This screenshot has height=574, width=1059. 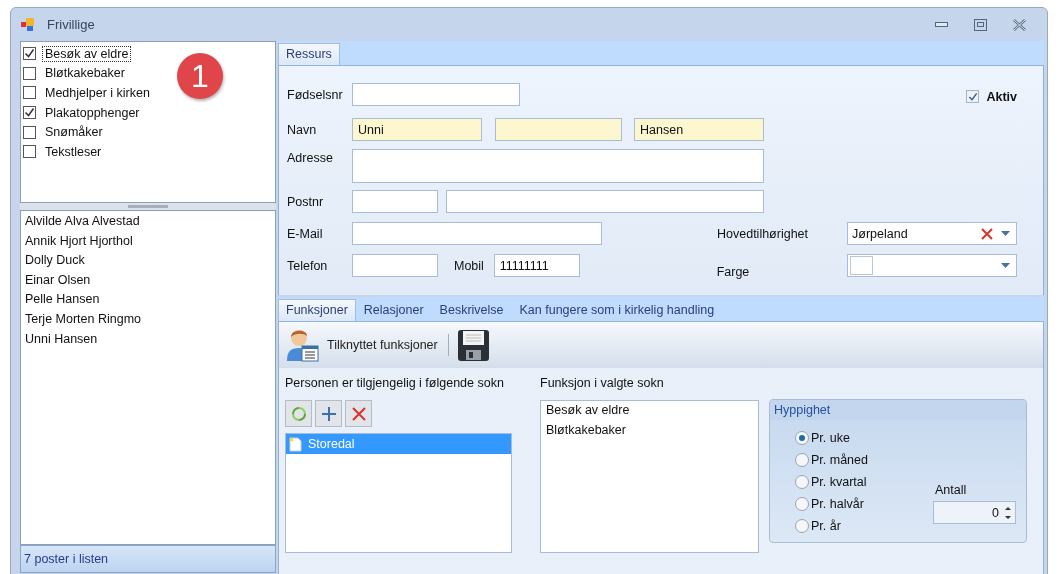 What do you see at coordinates (932, 233) in the screenshot?
I see `affiliation-dropdown: Jørpeland` at bounding box center [932, 233].